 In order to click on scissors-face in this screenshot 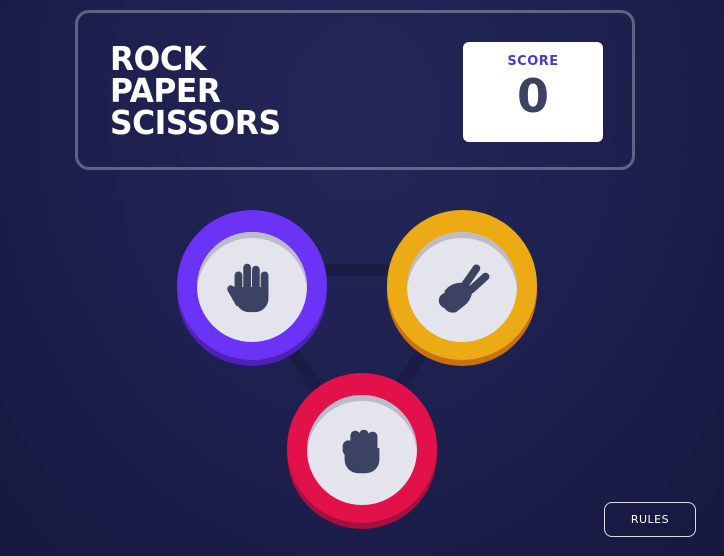, I will do `click(462, 287)`.